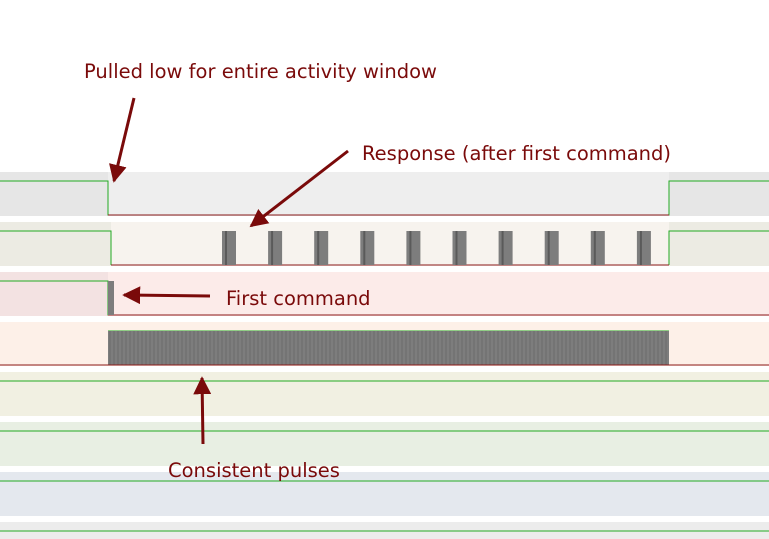 This screenshot has width=769, height=539. I want to click on annotation-pulled-low: Pulled low for entire activity window, so click(260, 71).